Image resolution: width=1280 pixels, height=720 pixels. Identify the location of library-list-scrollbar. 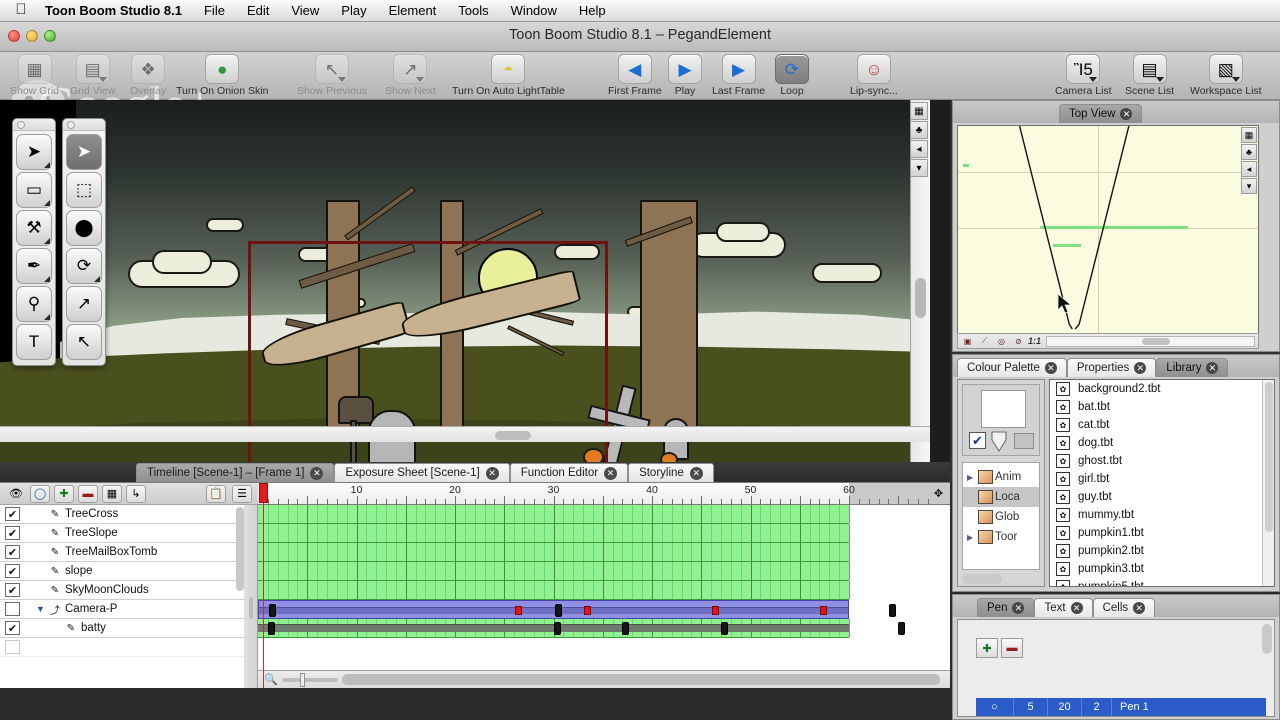
(1268, 483).